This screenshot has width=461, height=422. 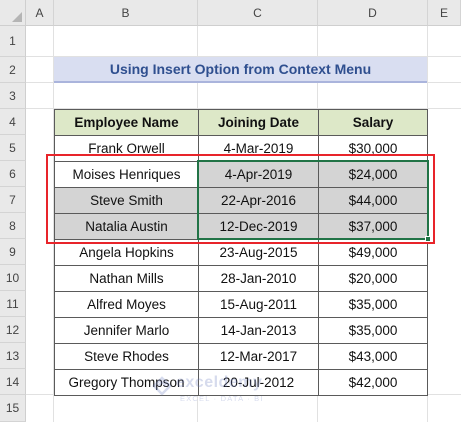 What do you see at coordinates (373, 123) in the screenshot?
I see `header-salary: Salary` at bounding box center [373, 123].